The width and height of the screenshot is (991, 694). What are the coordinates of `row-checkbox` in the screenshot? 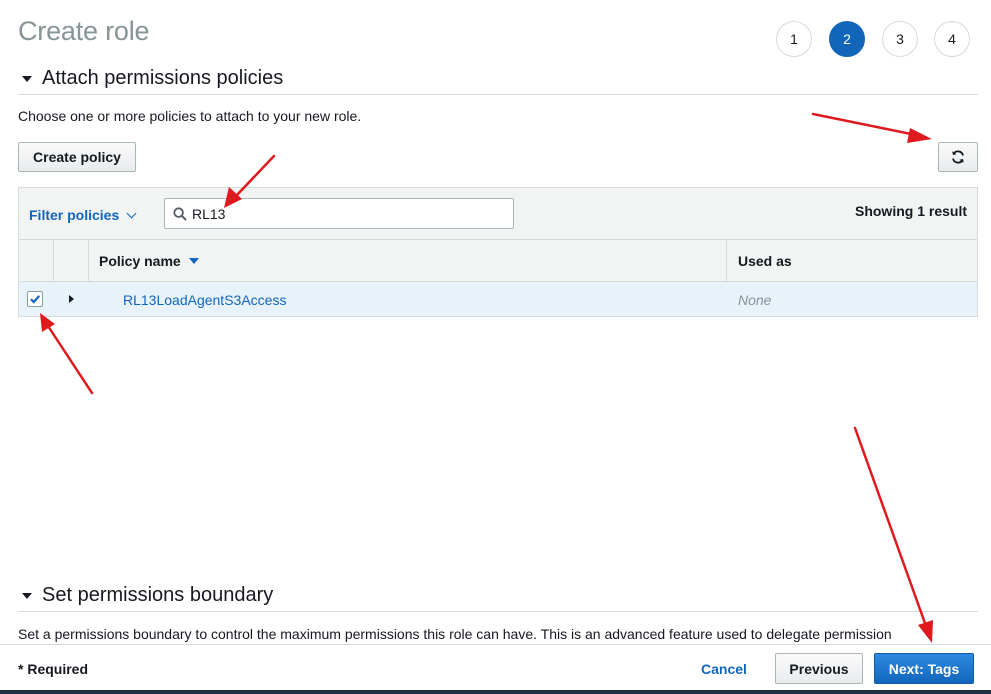 It's located at (35, 299).